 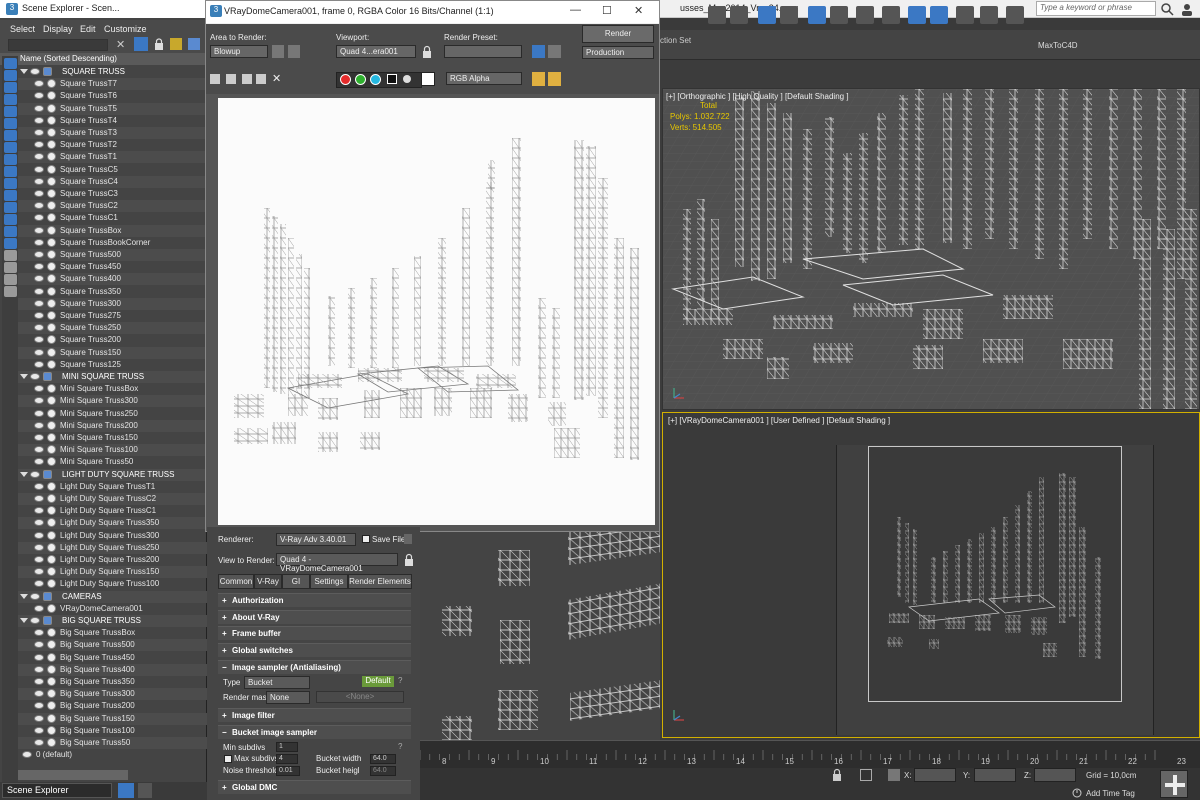 What do you see at coordinates (47, 620) in the screenshot?
I see `layer-icon` at bounding box center [47, 620].